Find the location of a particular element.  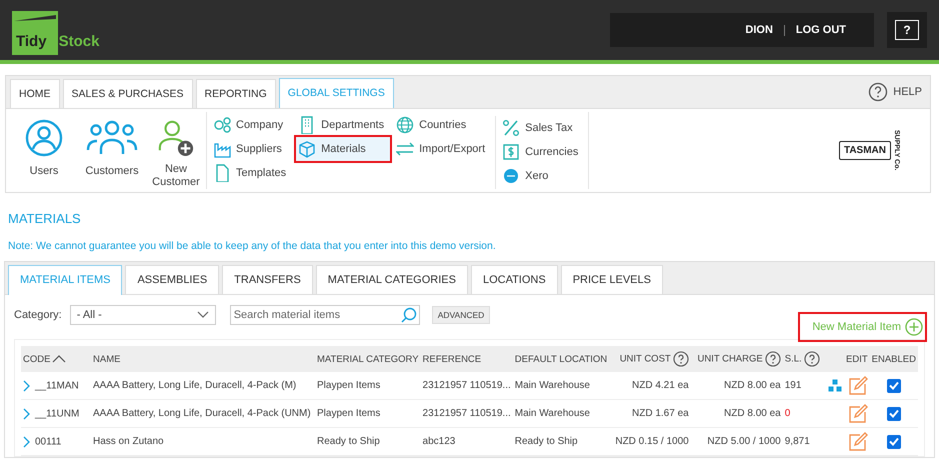

search-field: Search material items is located at coordinates (325, 315).